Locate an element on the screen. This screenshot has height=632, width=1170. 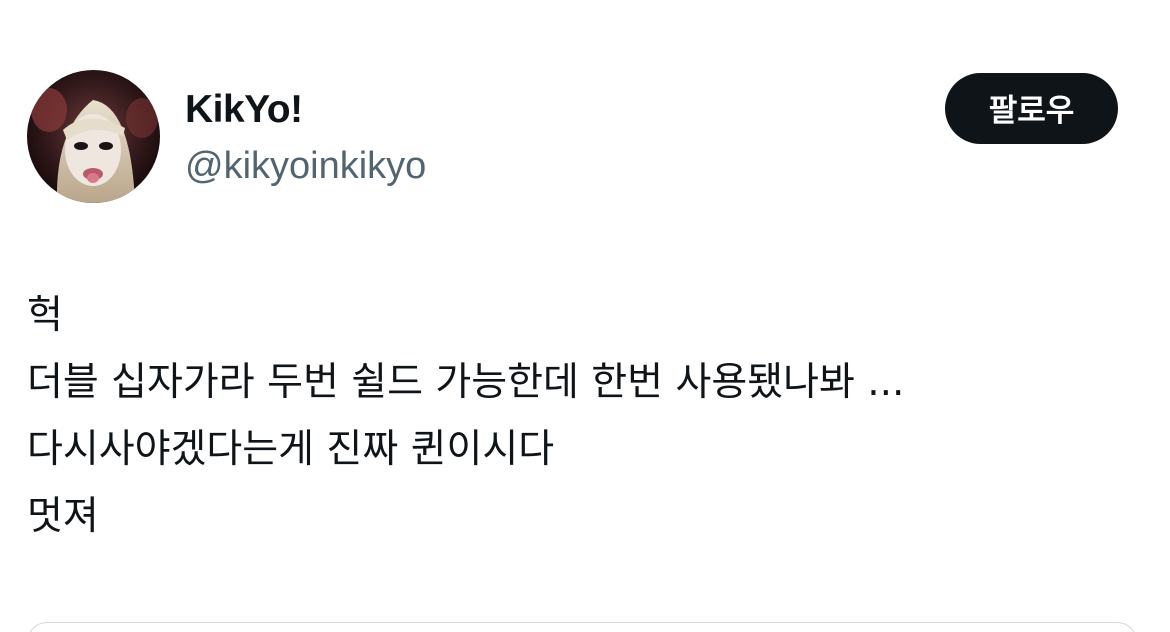
display-name: KikYo! is located at coordinates (244, 110).